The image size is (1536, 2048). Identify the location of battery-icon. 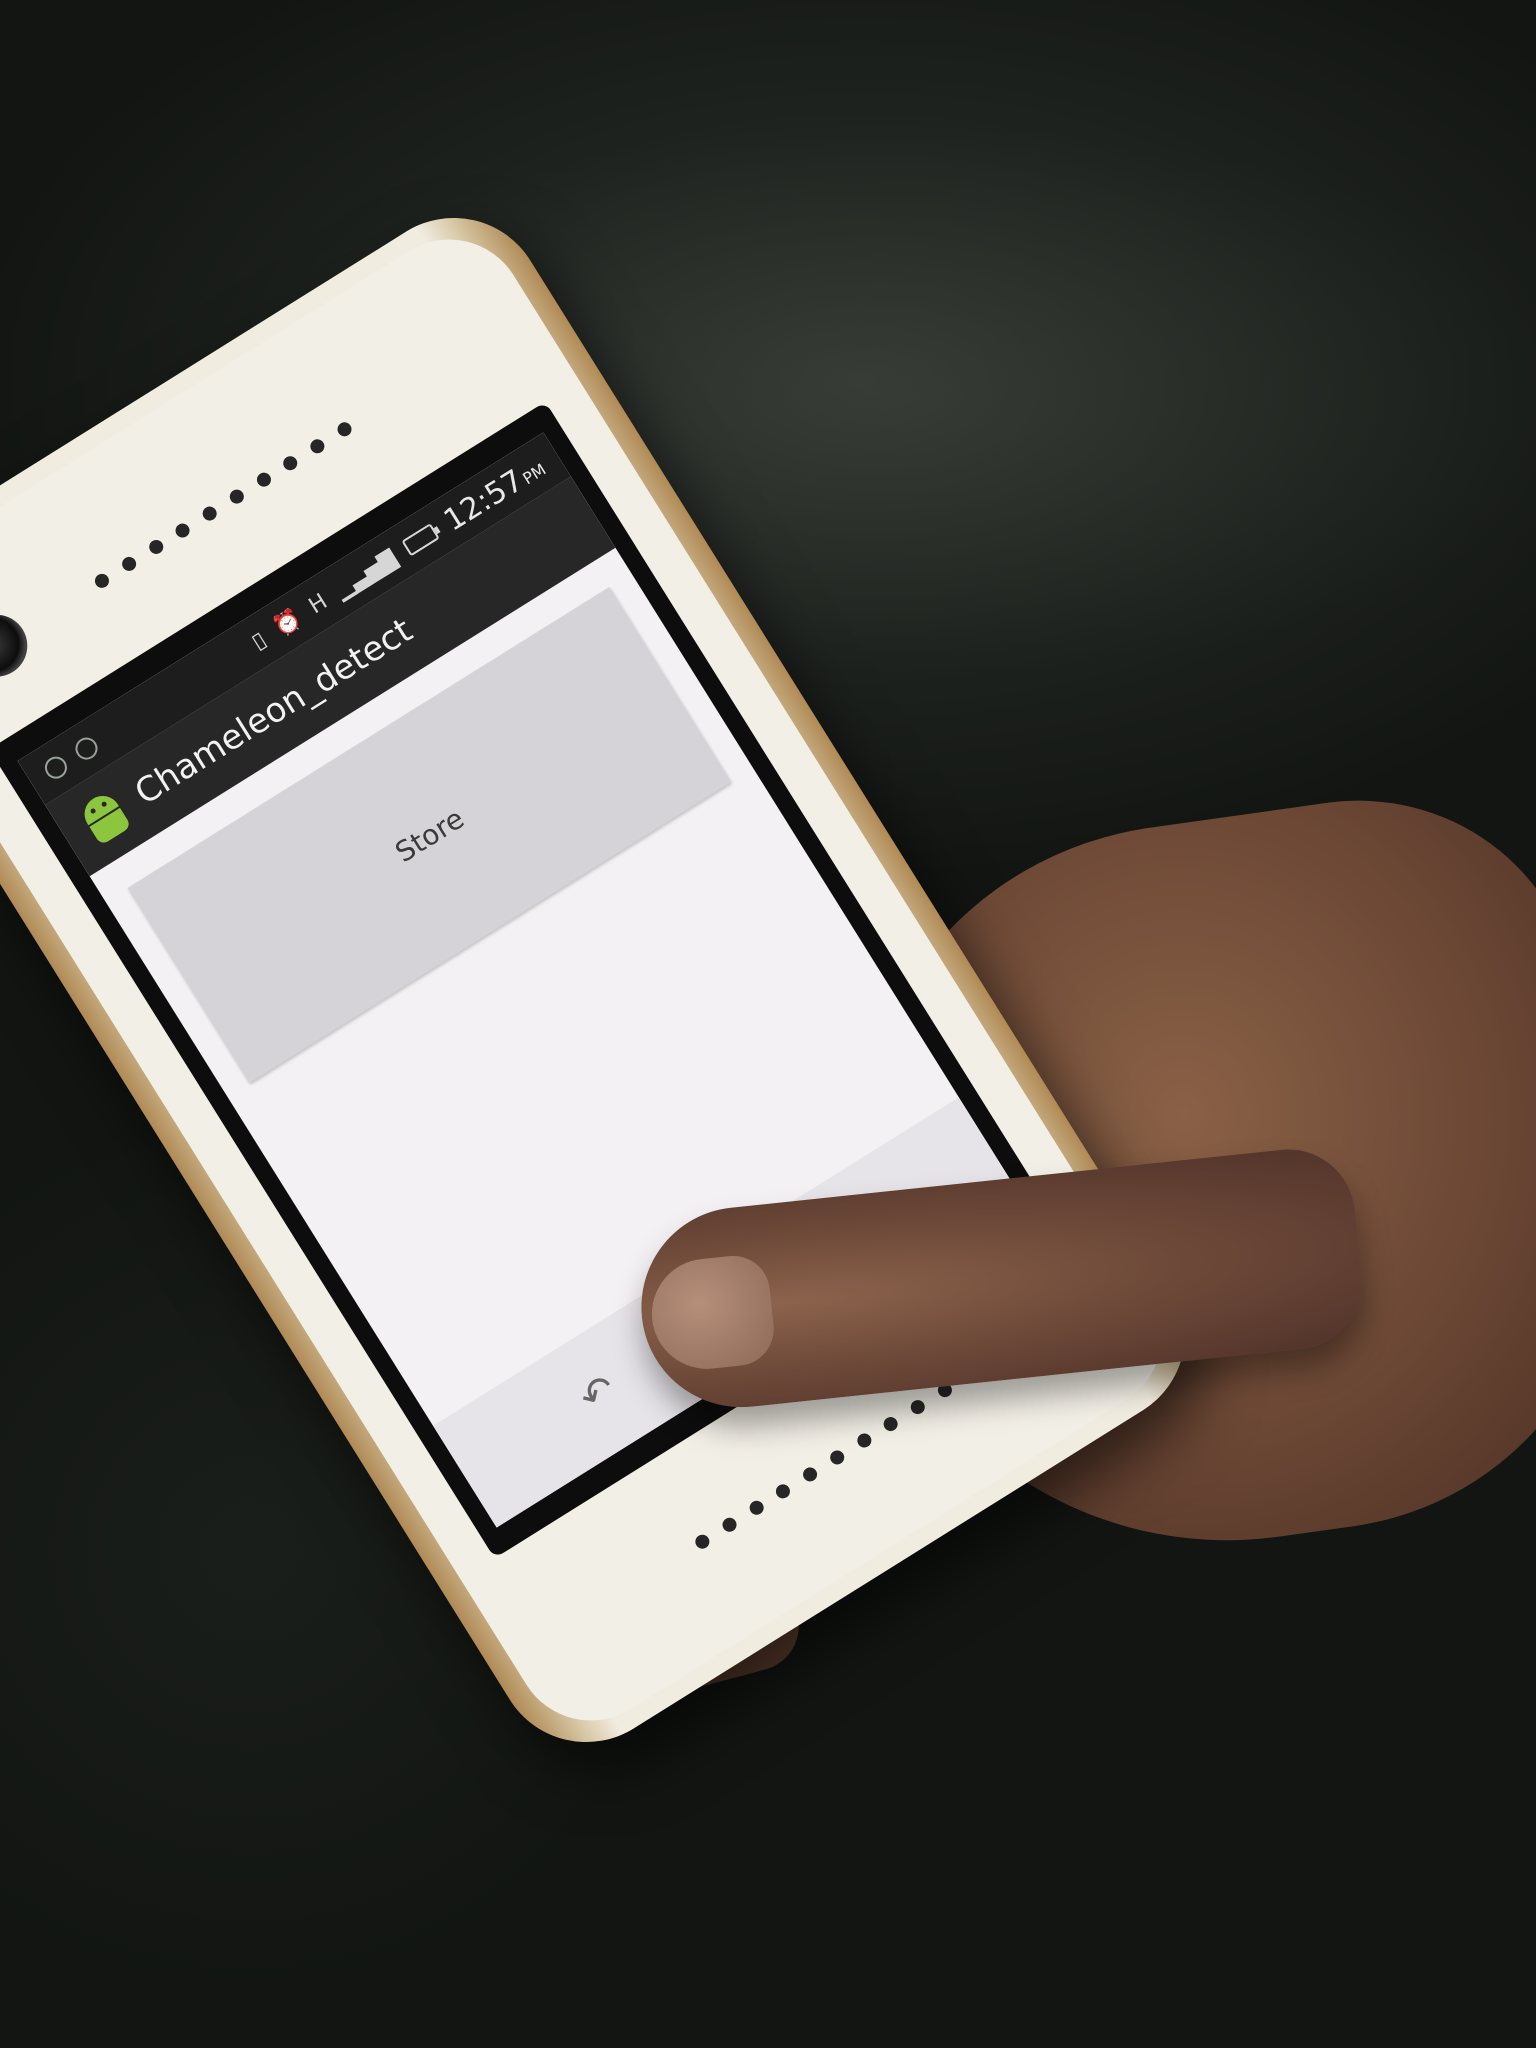
(420, 540).